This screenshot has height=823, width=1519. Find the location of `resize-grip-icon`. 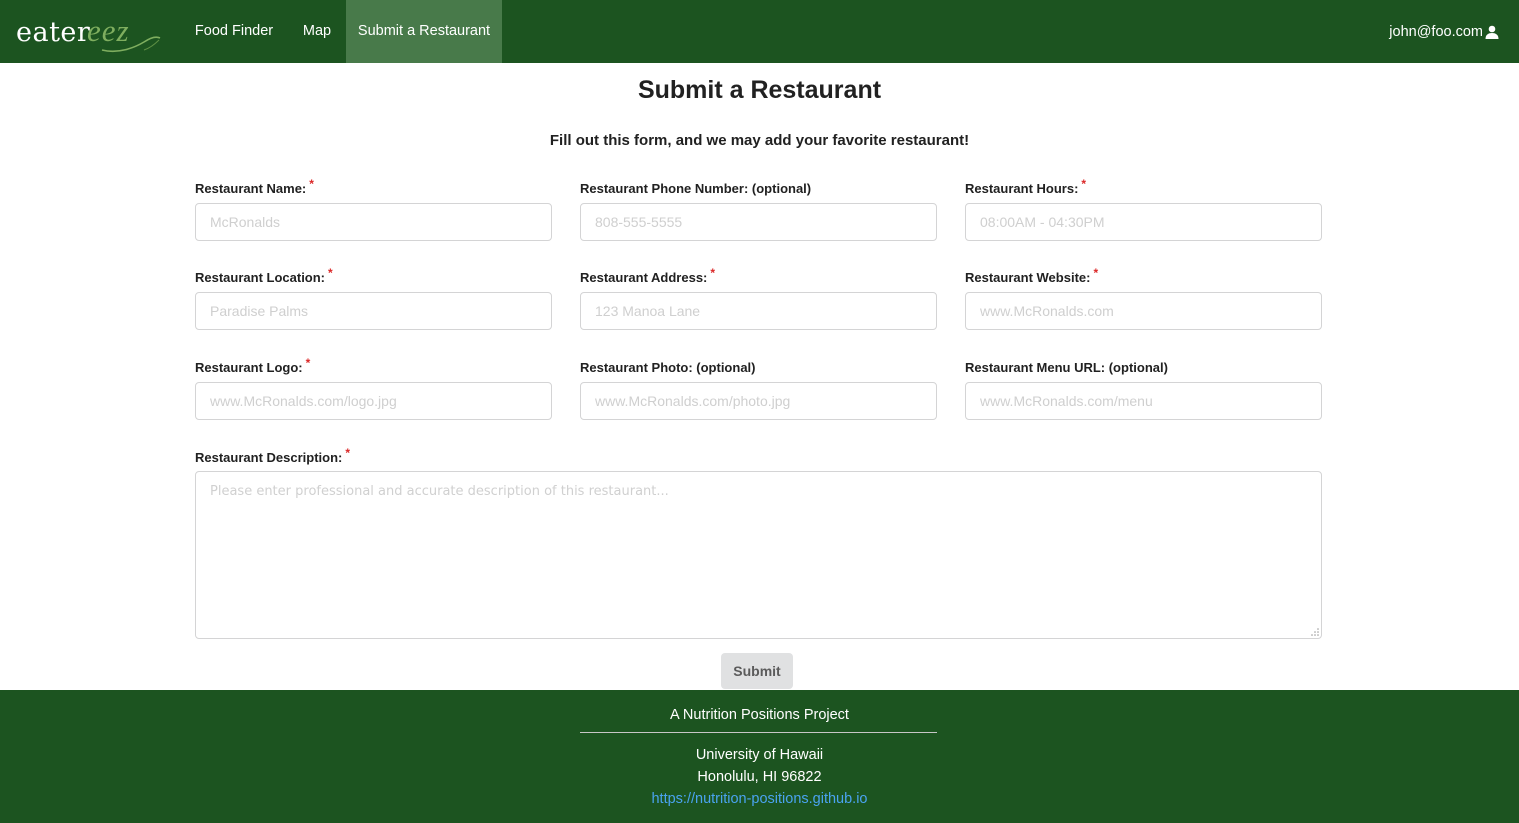

resize-grip-icon is located at coordinates (1315, 632).